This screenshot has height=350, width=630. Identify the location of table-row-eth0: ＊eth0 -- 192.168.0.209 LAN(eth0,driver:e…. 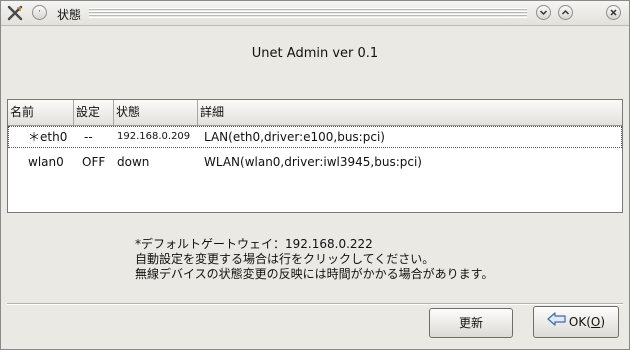
(315, 137).